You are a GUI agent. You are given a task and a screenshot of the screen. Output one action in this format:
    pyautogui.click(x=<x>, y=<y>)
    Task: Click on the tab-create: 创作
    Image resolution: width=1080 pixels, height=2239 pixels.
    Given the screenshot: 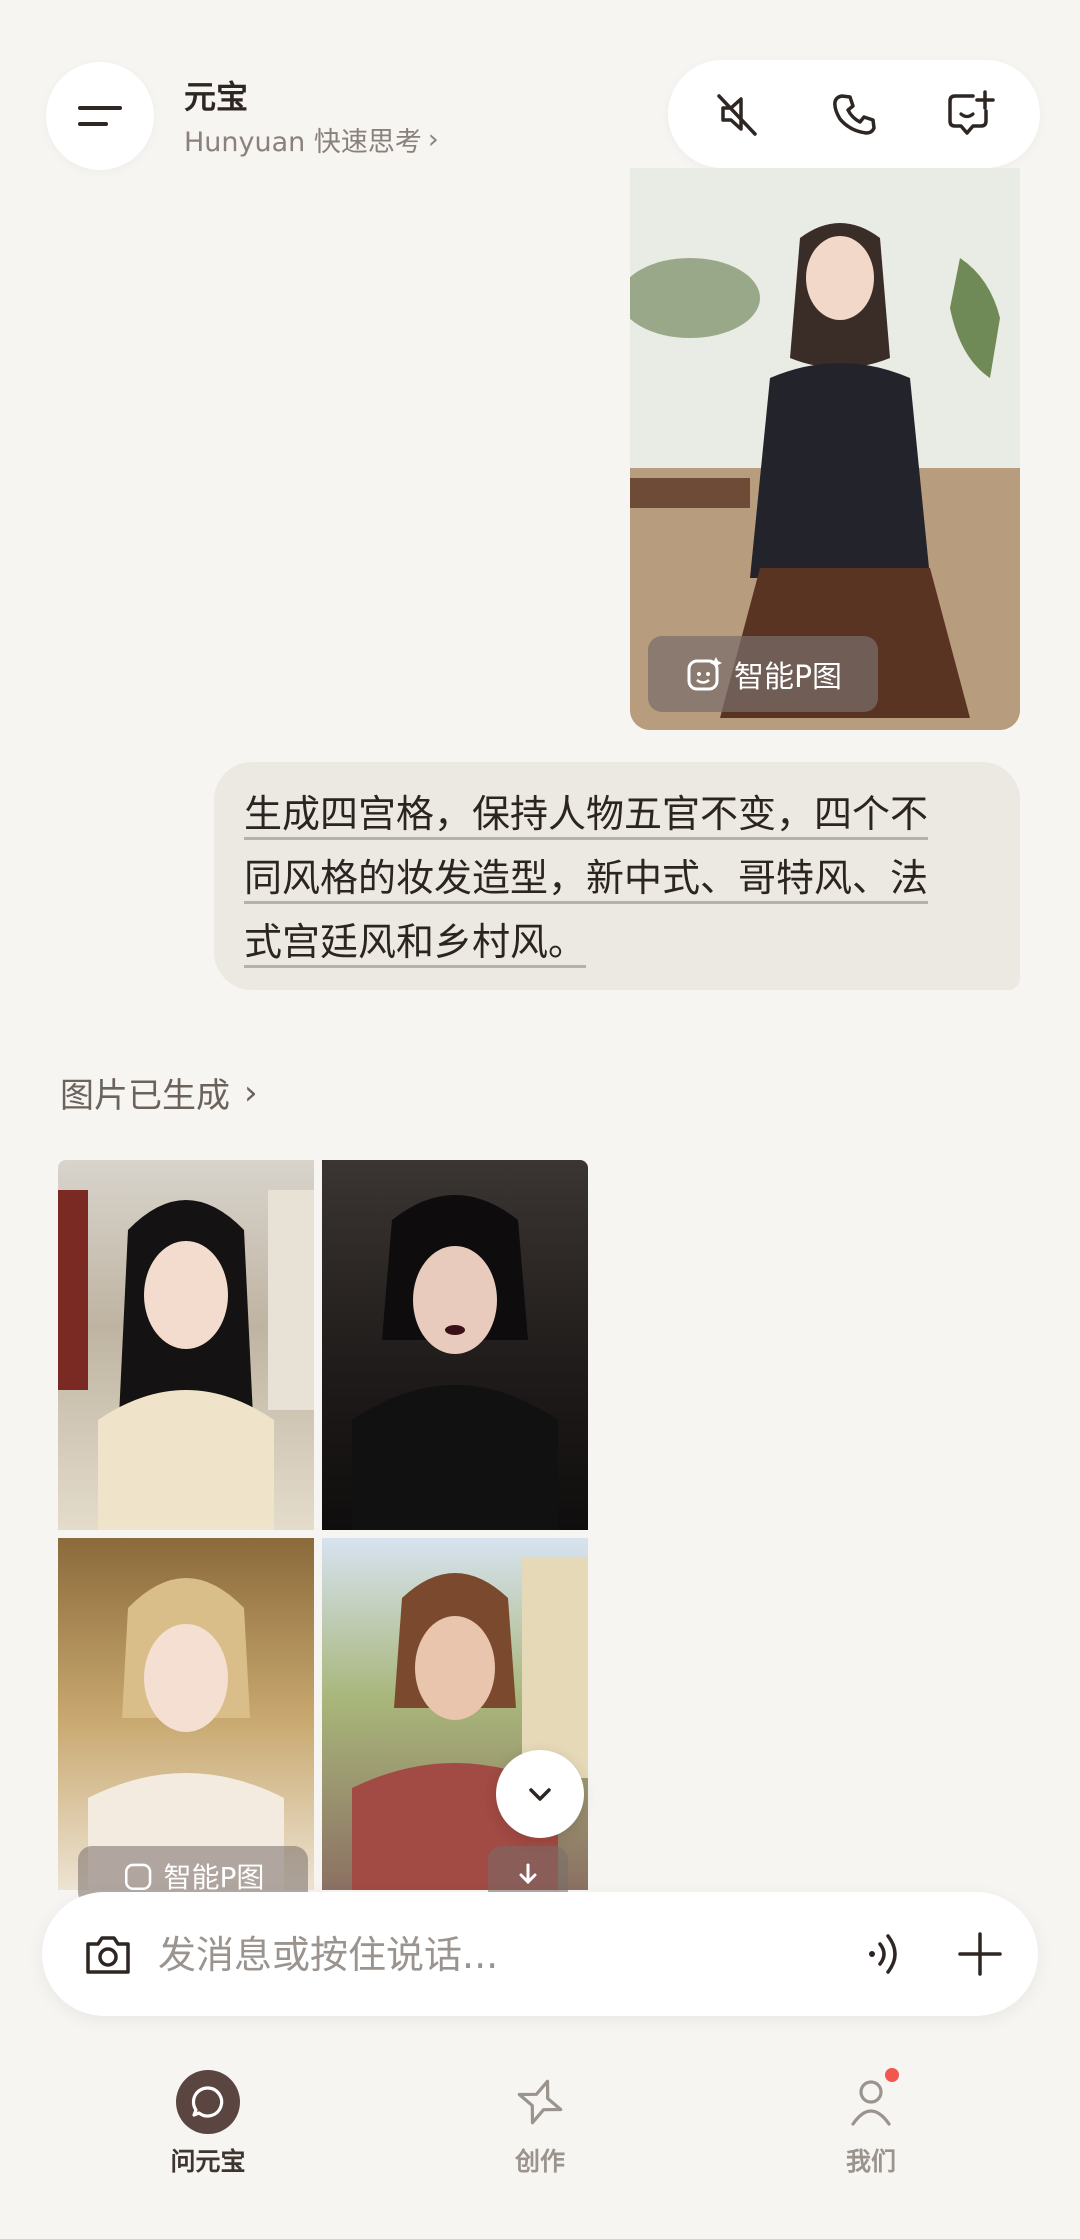 What is the action you would take?
    pyautogui.click(x=540, y=2124)
    